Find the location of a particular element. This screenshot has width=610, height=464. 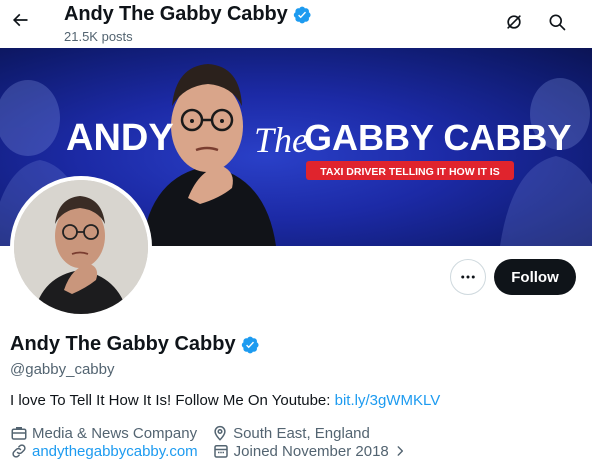

profile-name: Andy The Gabby Cabby is located at coordinates (123, 344).